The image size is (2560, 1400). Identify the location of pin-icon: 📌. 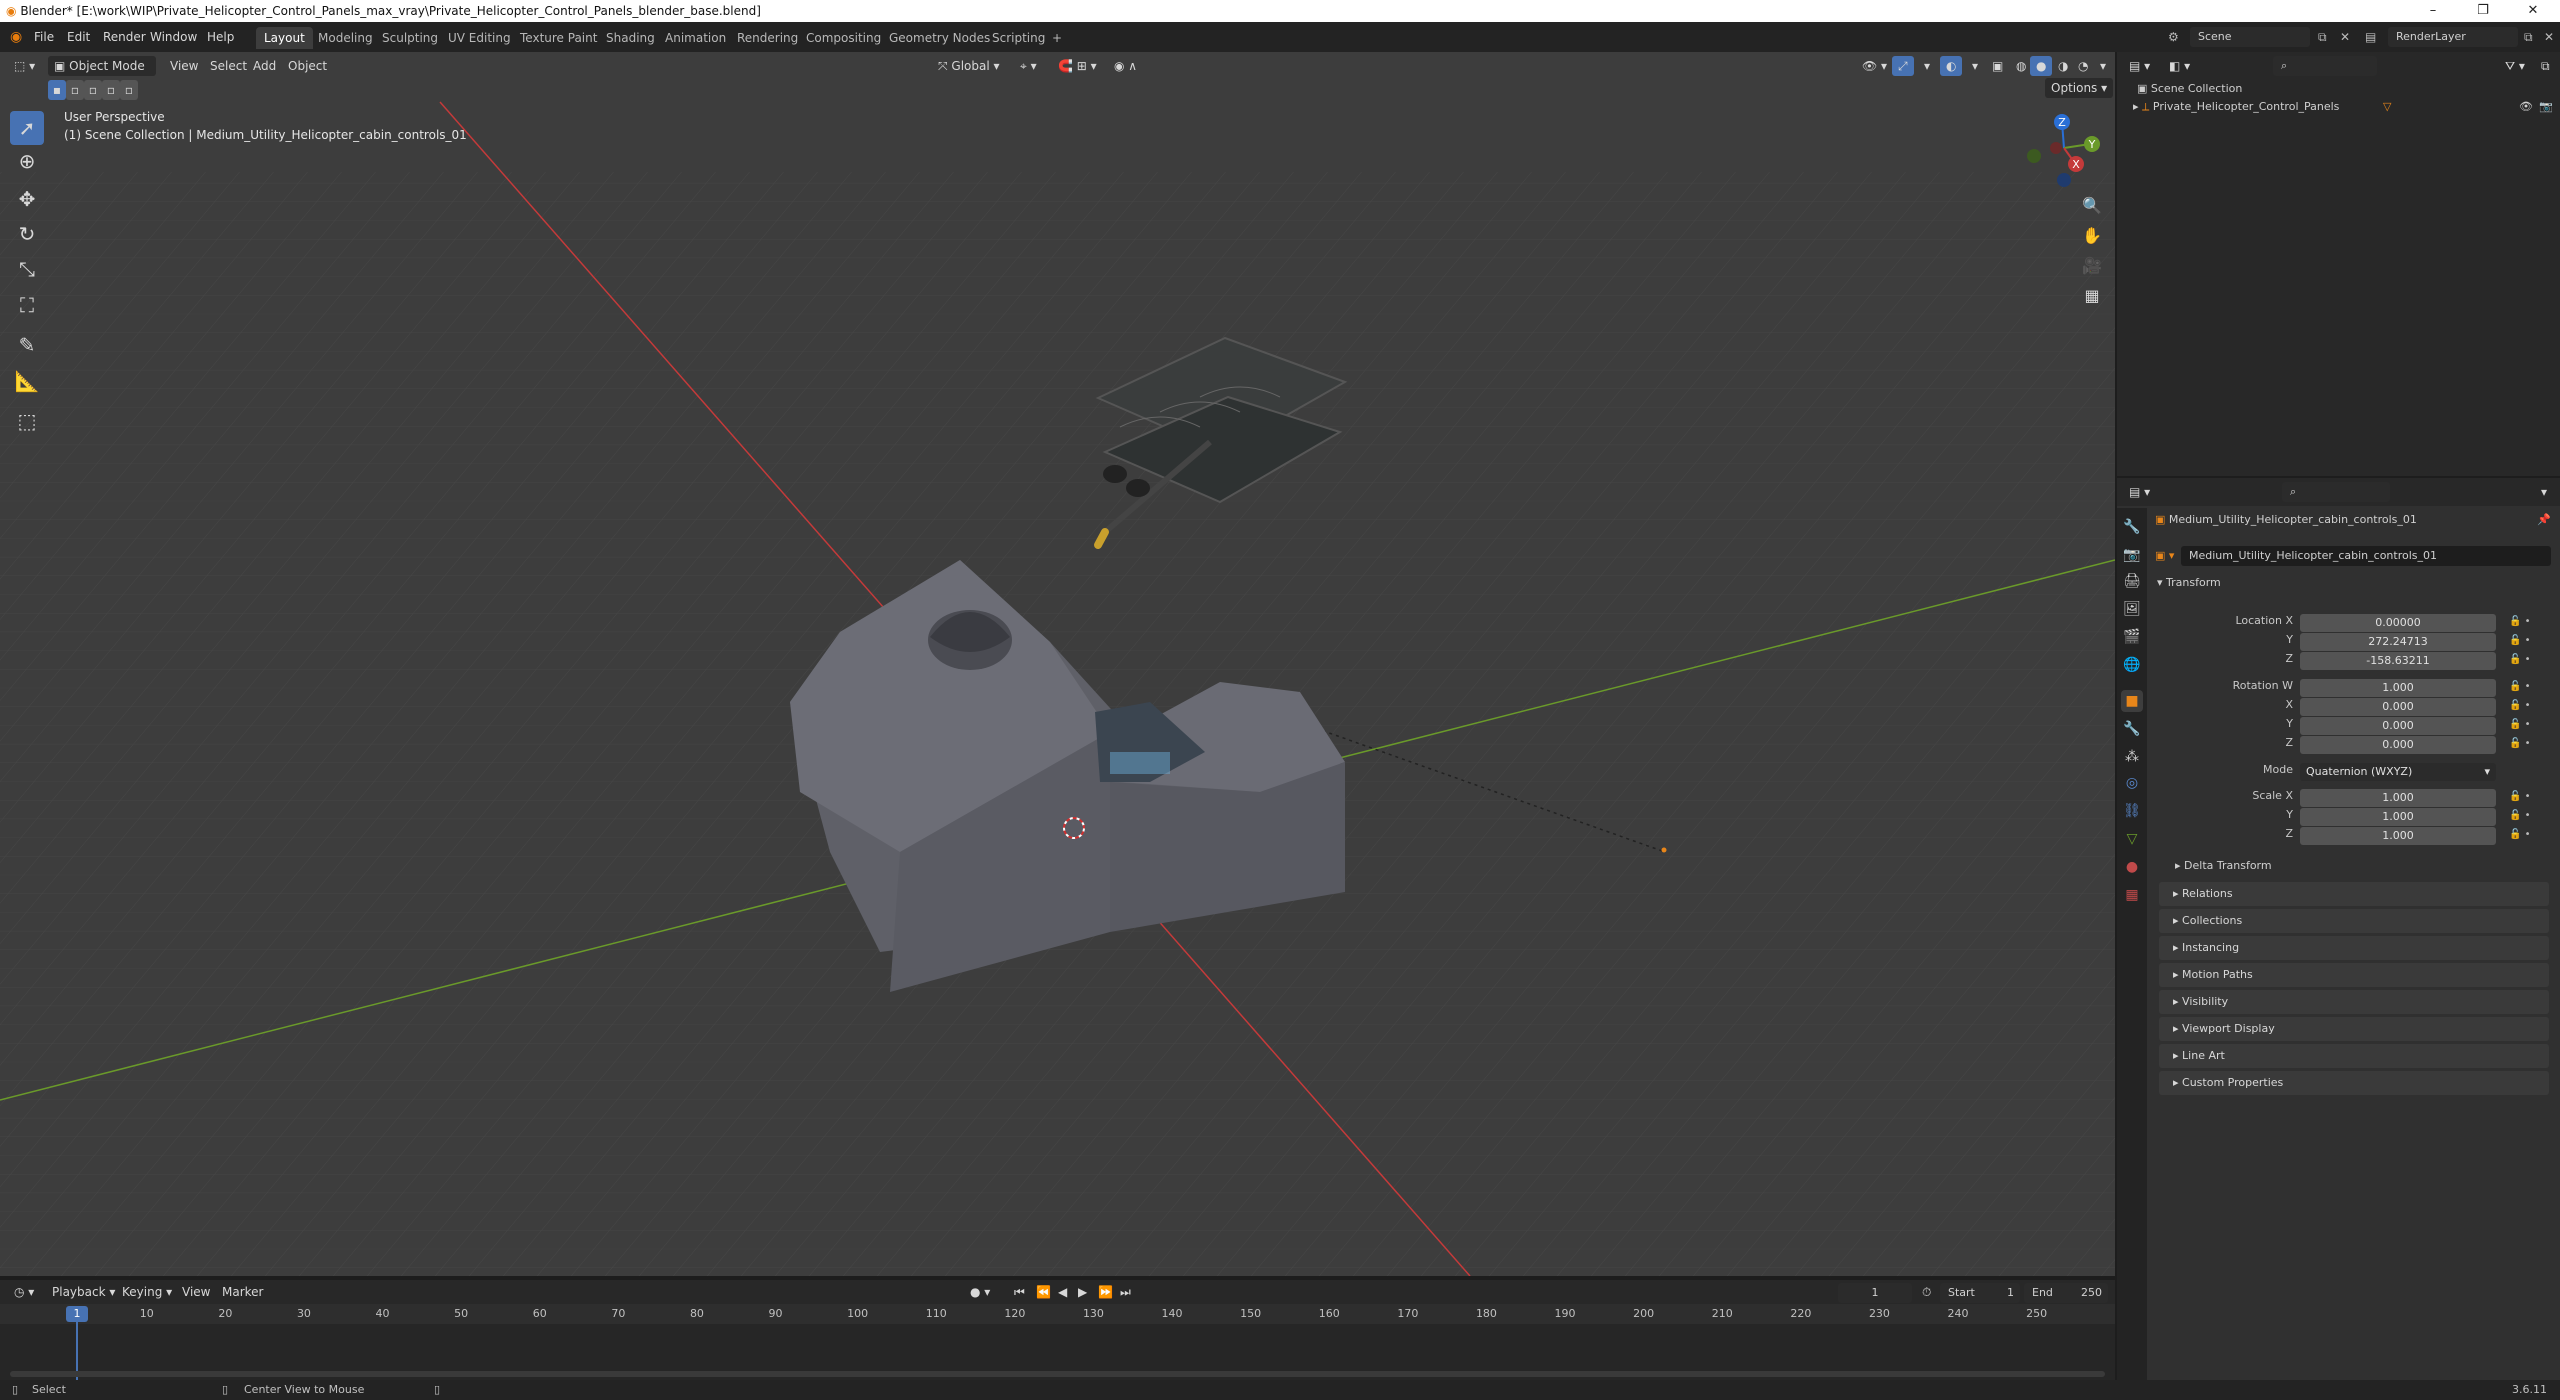
(2544, 520).